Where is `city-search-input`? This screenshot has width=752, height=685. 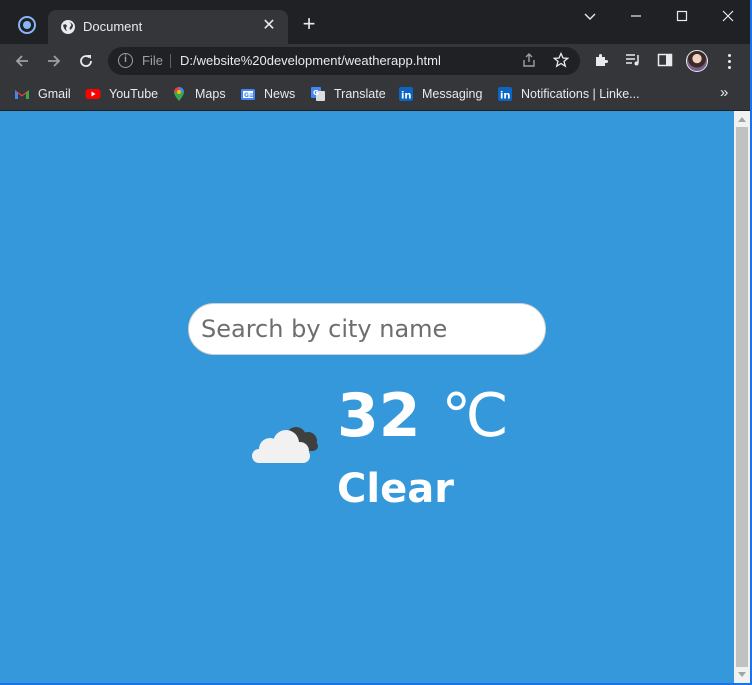
city-search-input is located at coordinates (367, 329).